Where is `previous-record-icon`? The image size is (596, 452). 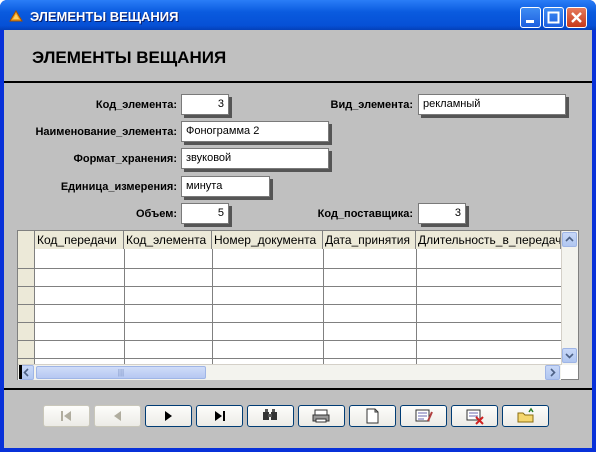 previous-record-icon is located at coordinates (117, 416).